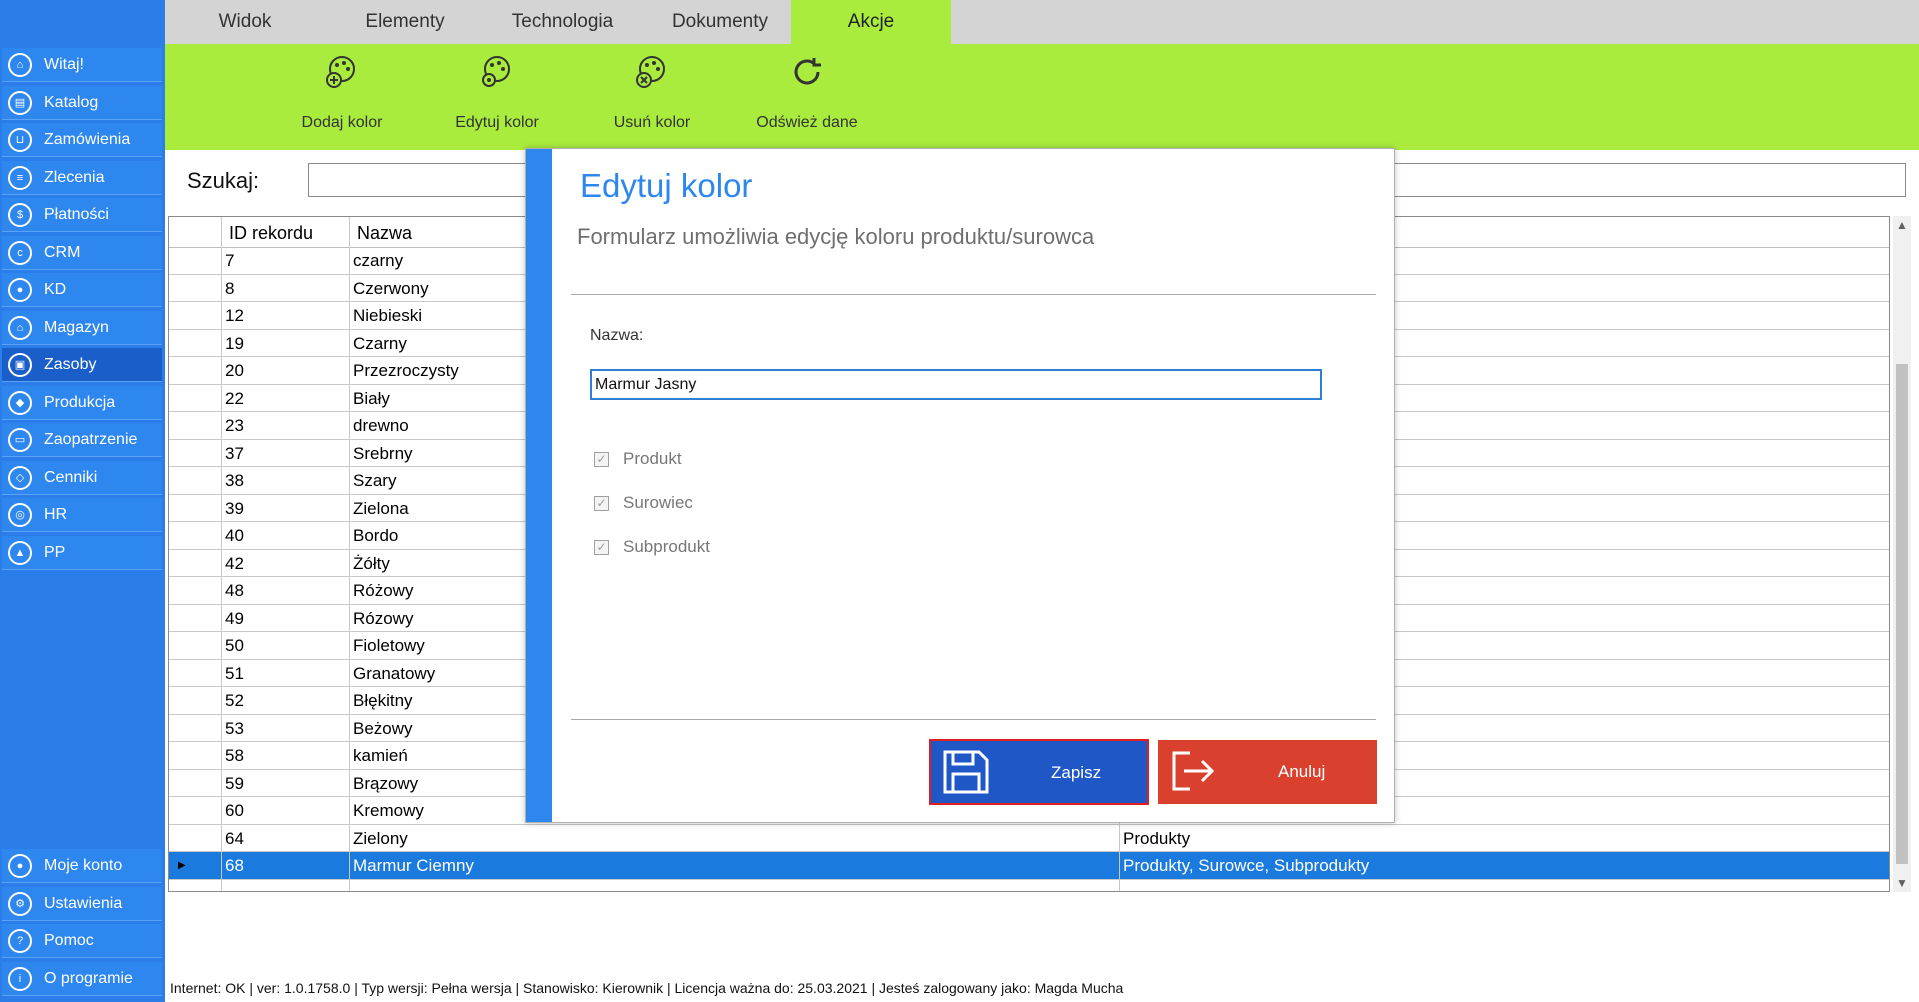 Image resolution: width=1919 pixels, height=1002 pixels. I want to click on sidebar-item-label: Ustawienia, so click(83, 903).